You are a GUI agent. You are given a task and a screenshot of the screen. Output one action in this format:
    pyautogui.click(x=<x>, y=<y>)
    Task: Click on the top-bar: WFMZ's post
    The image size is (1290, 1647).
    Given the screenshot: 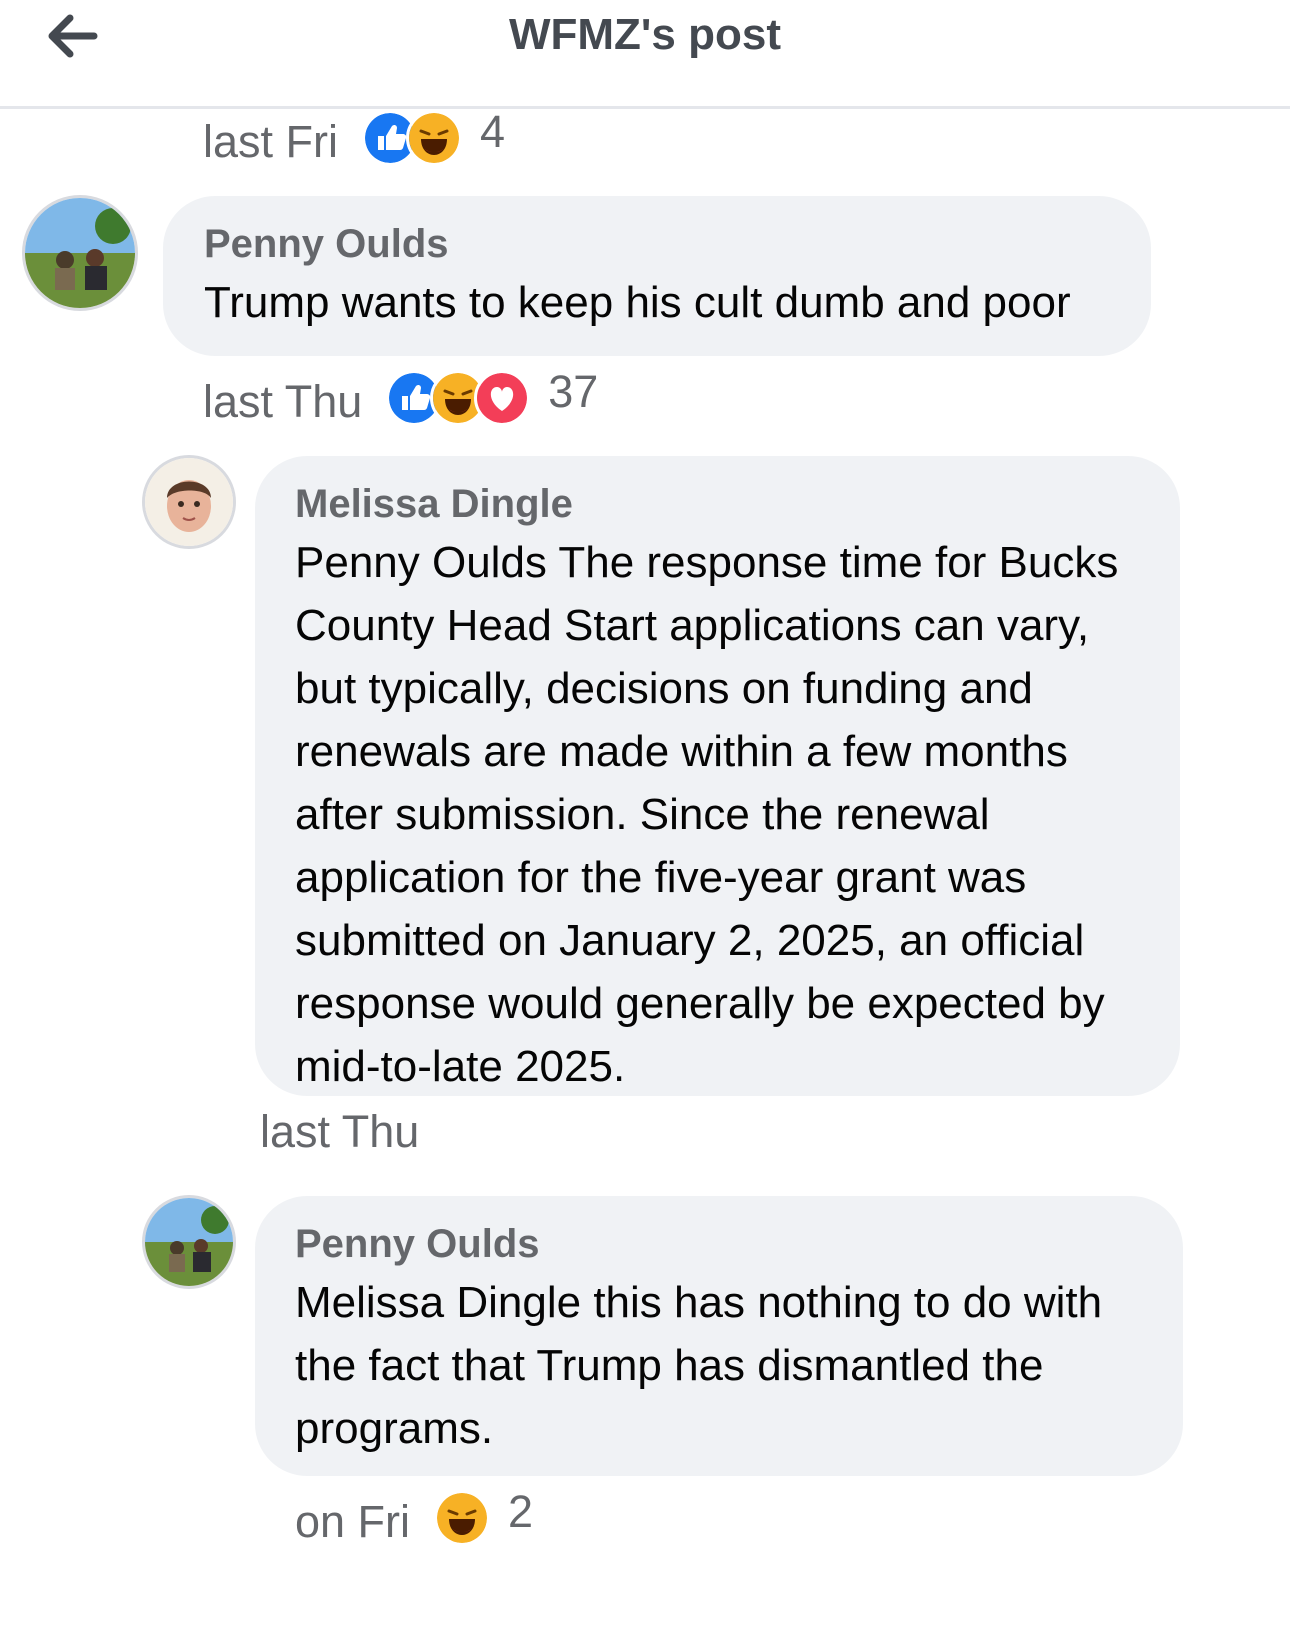 What is the action you would take?
    pyautogui.click(x=645, y=54)
    